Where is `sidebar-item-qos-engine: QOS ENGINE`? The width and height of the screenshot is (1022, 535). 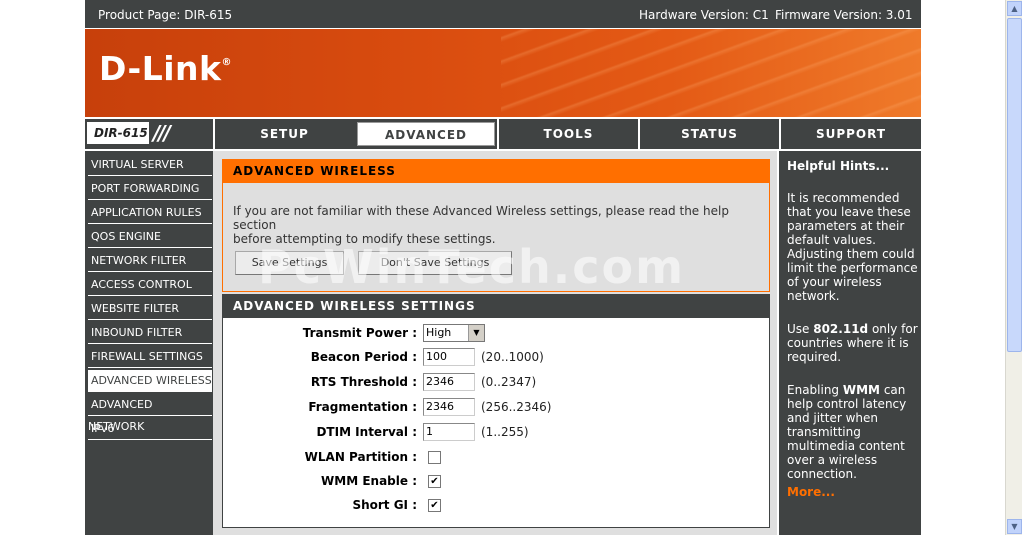 sidebar-item-qos-engine: QOS ENGINE is located at coordinates (150, 237).